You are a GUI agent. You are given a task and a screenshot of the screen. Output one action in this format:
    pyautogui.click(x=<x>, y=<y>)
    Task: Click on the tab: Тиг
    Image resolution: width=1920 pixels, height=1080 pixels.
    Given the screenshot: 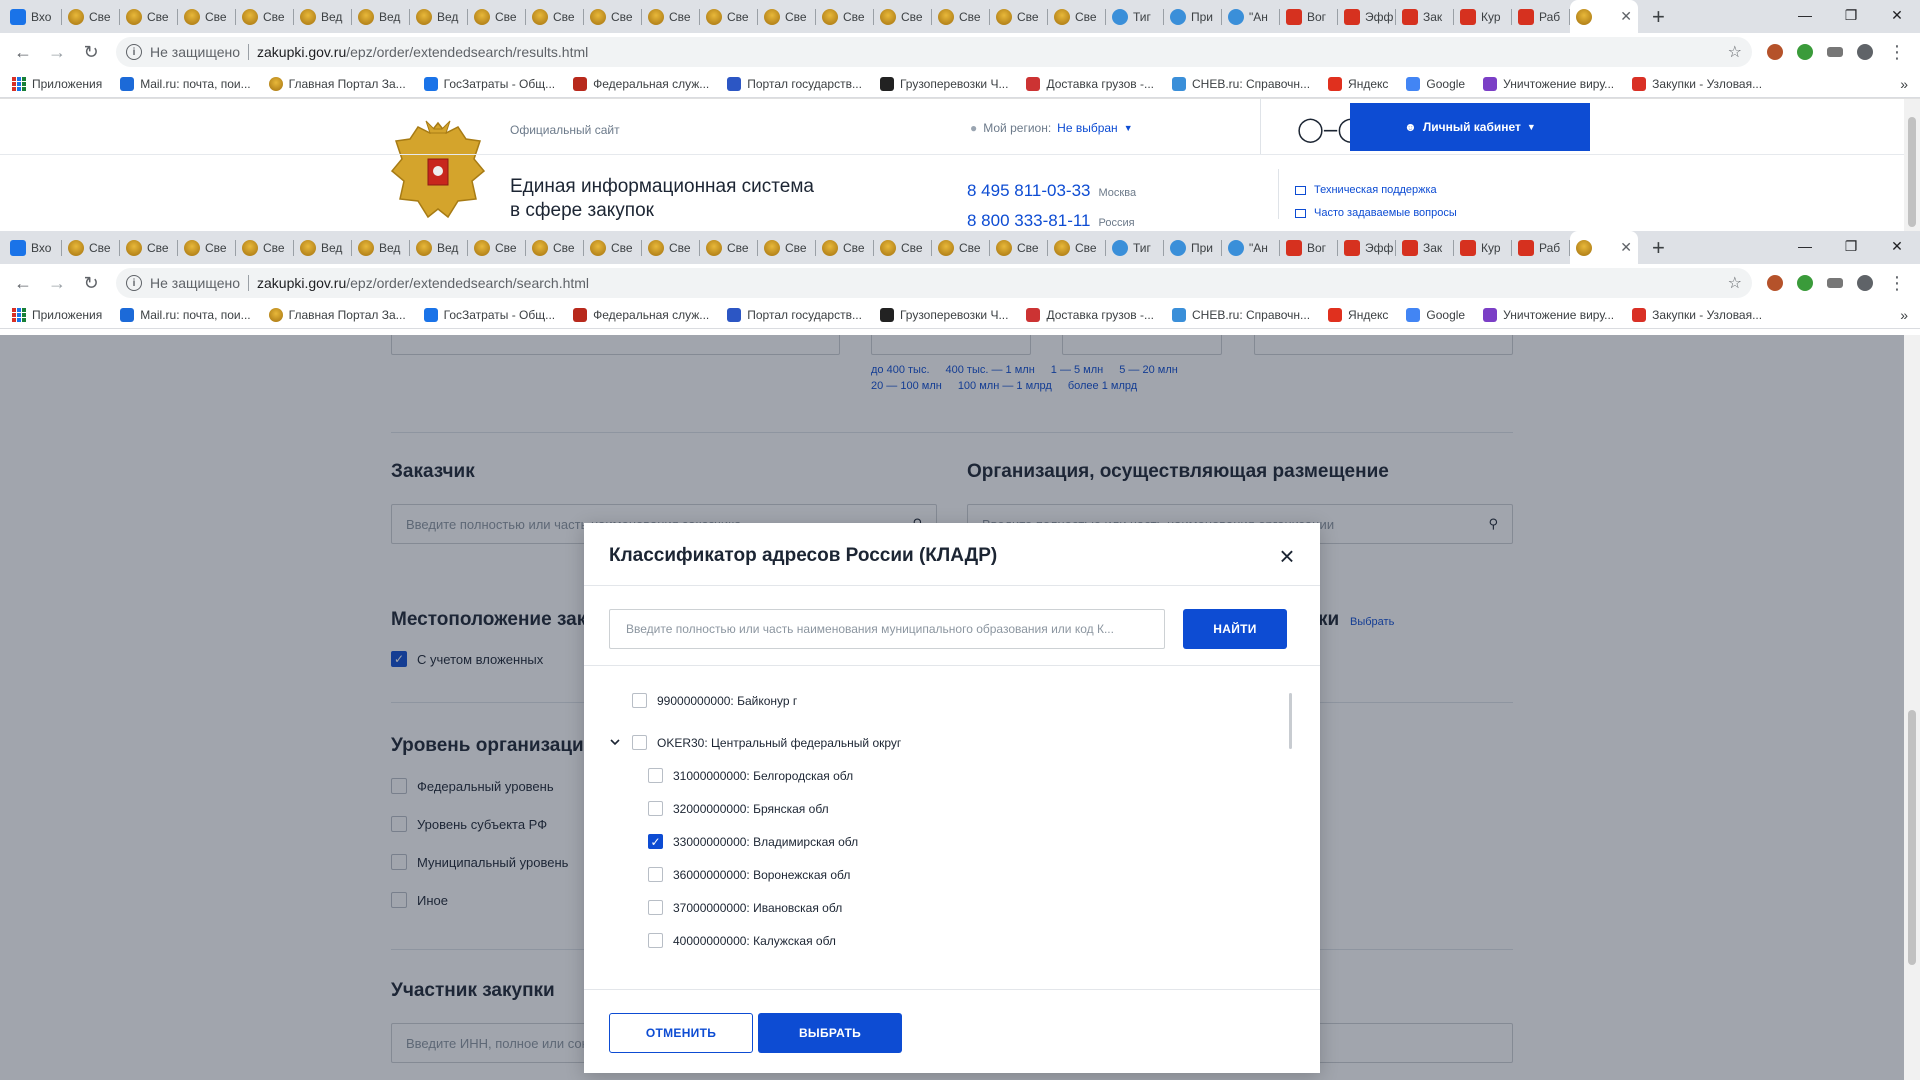 What is the action you would take?
    pyautogui.click(x=1135, y=16)
    